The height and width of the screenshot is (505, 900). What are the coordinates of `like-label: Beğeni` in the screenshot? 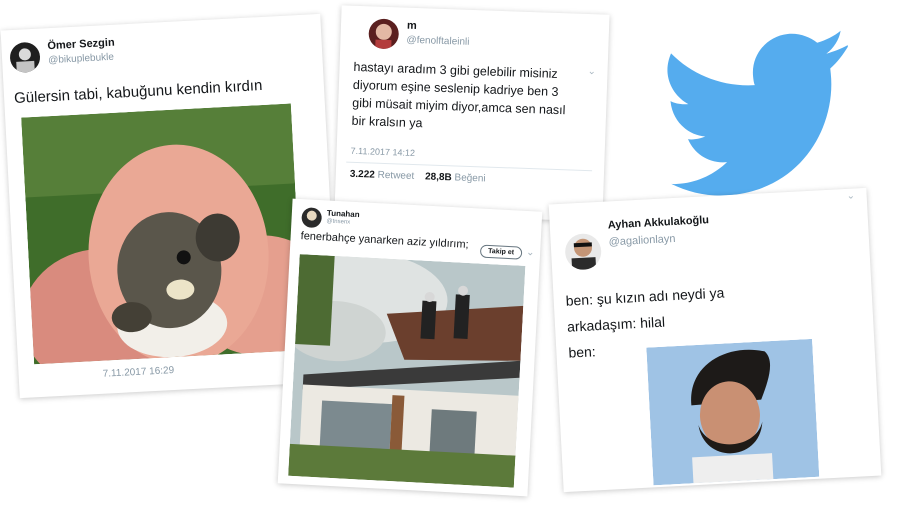 It's located at (470, 178).